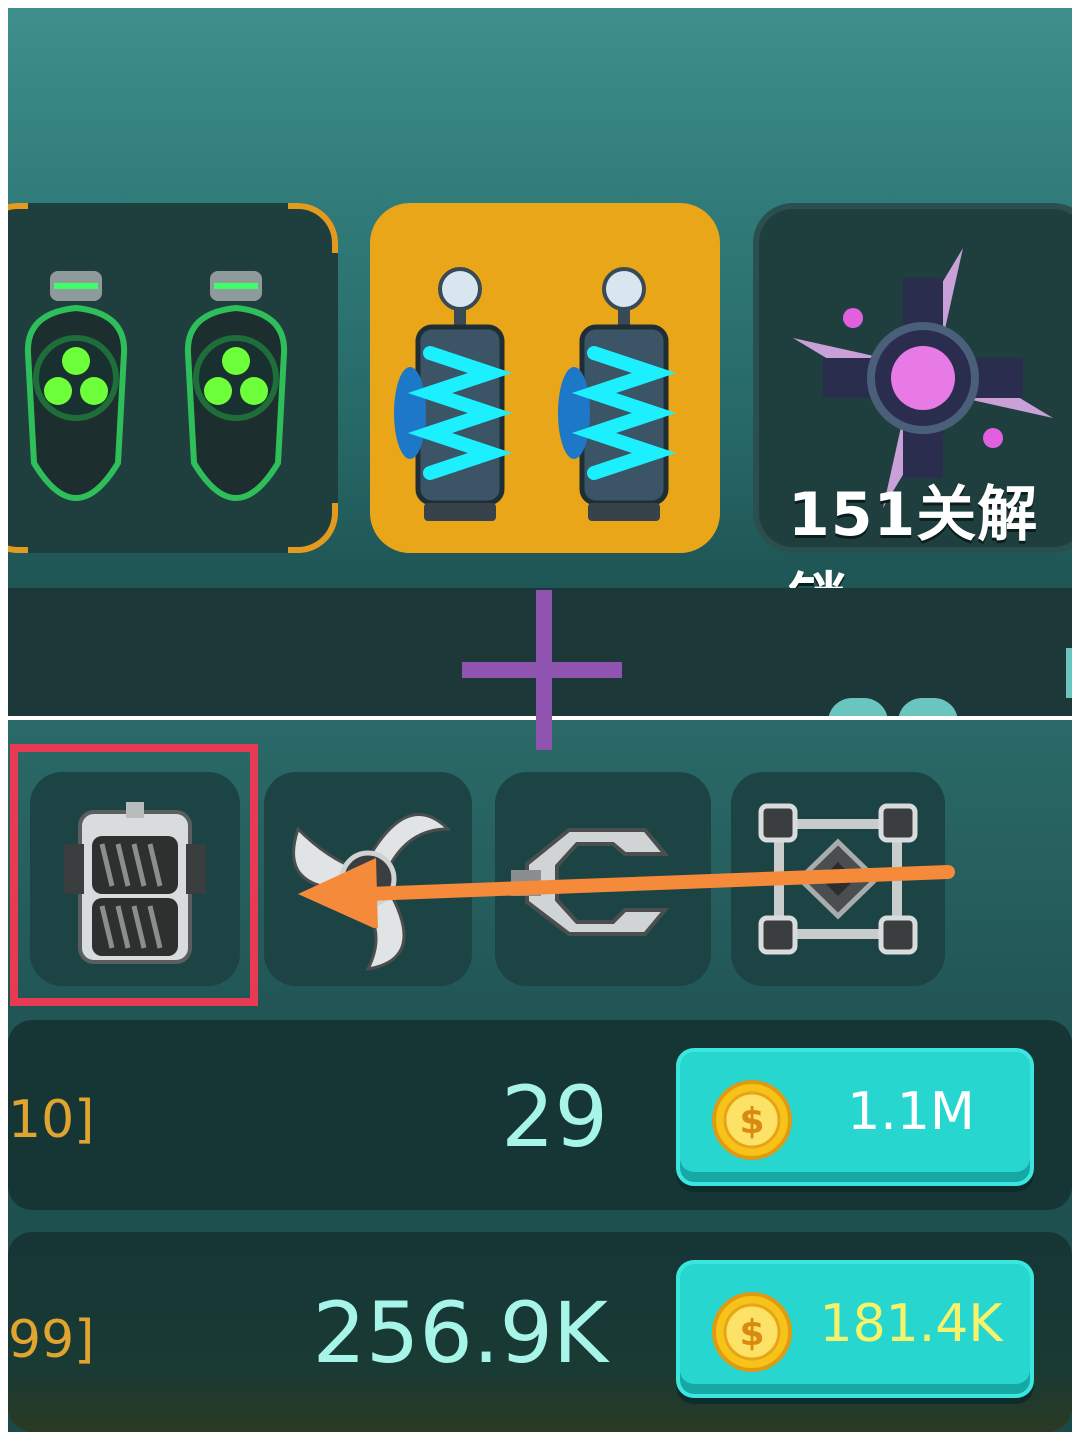 This screenshot has width=1080, height=1440. Describe the element at coordinates (51, 1120) in the screenshot. I see `row-level-label: 10]` at that location.